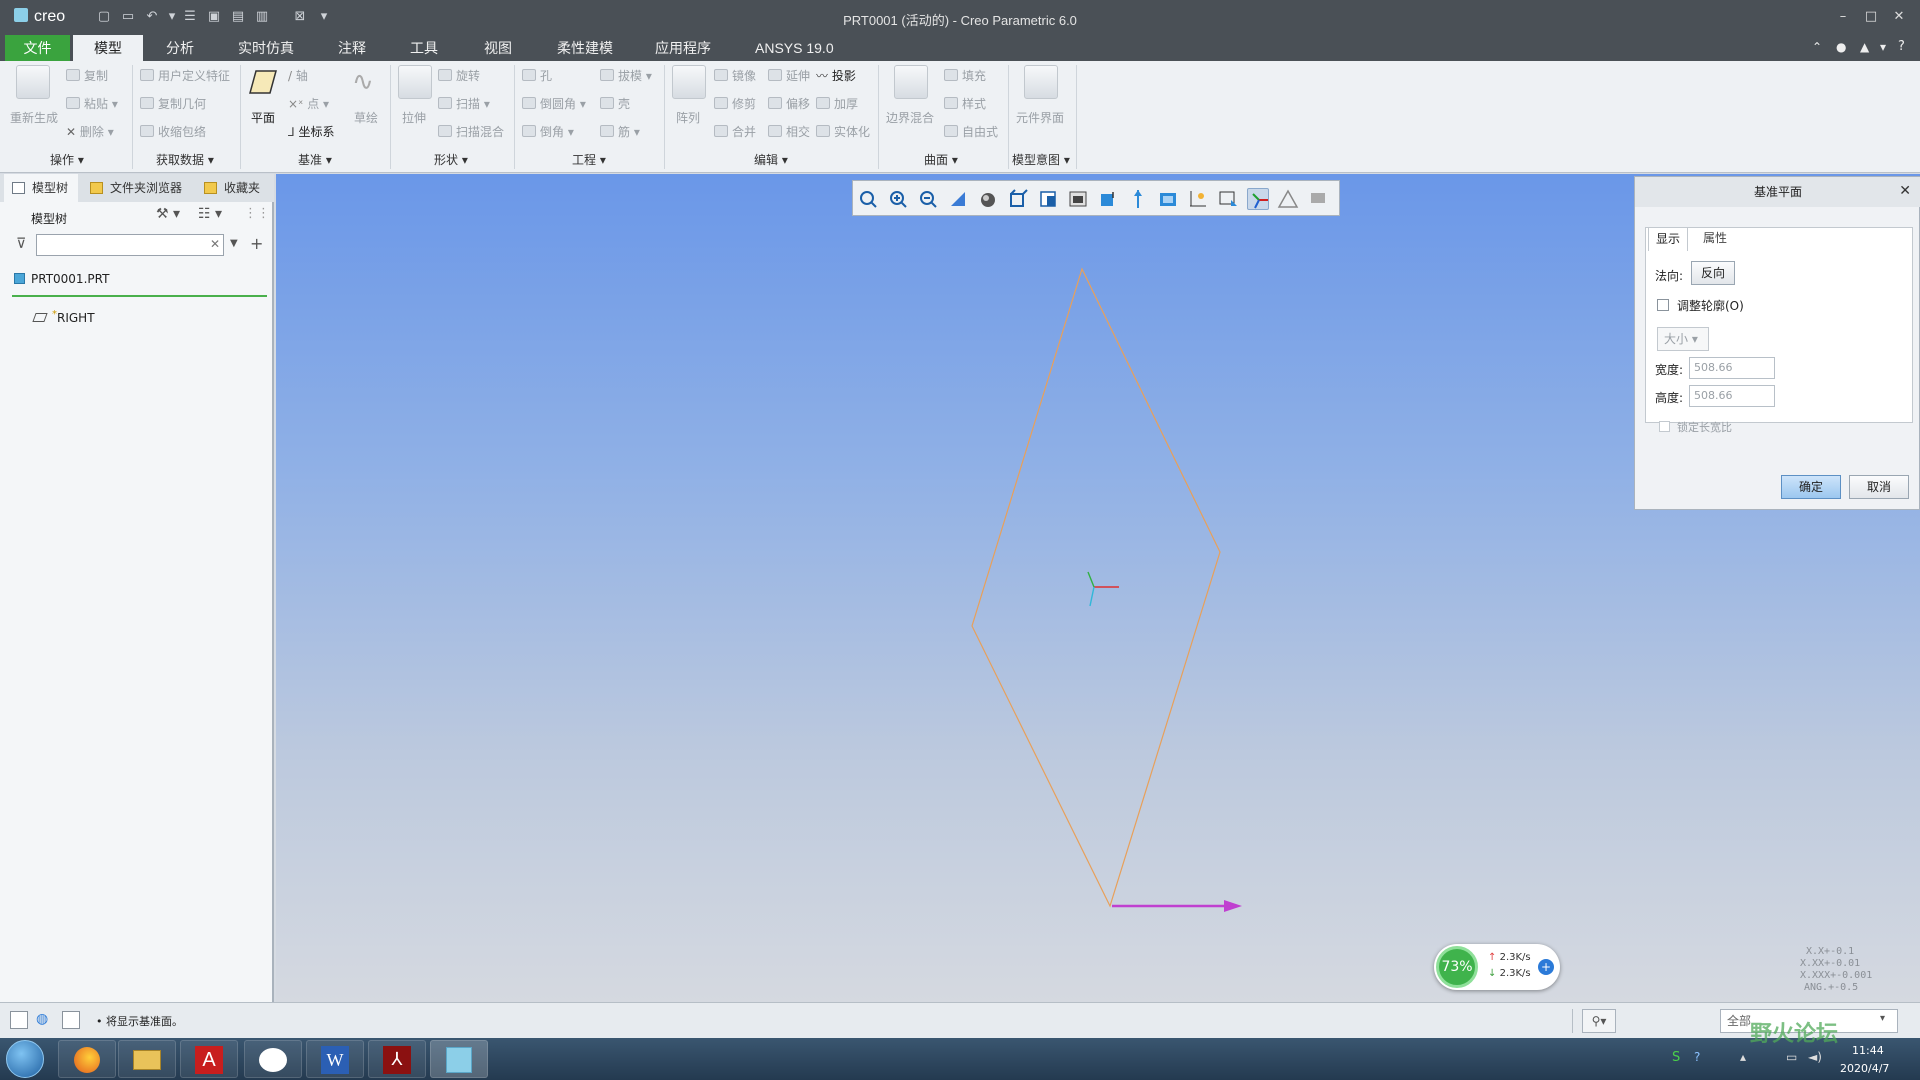 The image size is (1920, 1080). I want to click on saved-orientations-icon, so click(1018, 199).